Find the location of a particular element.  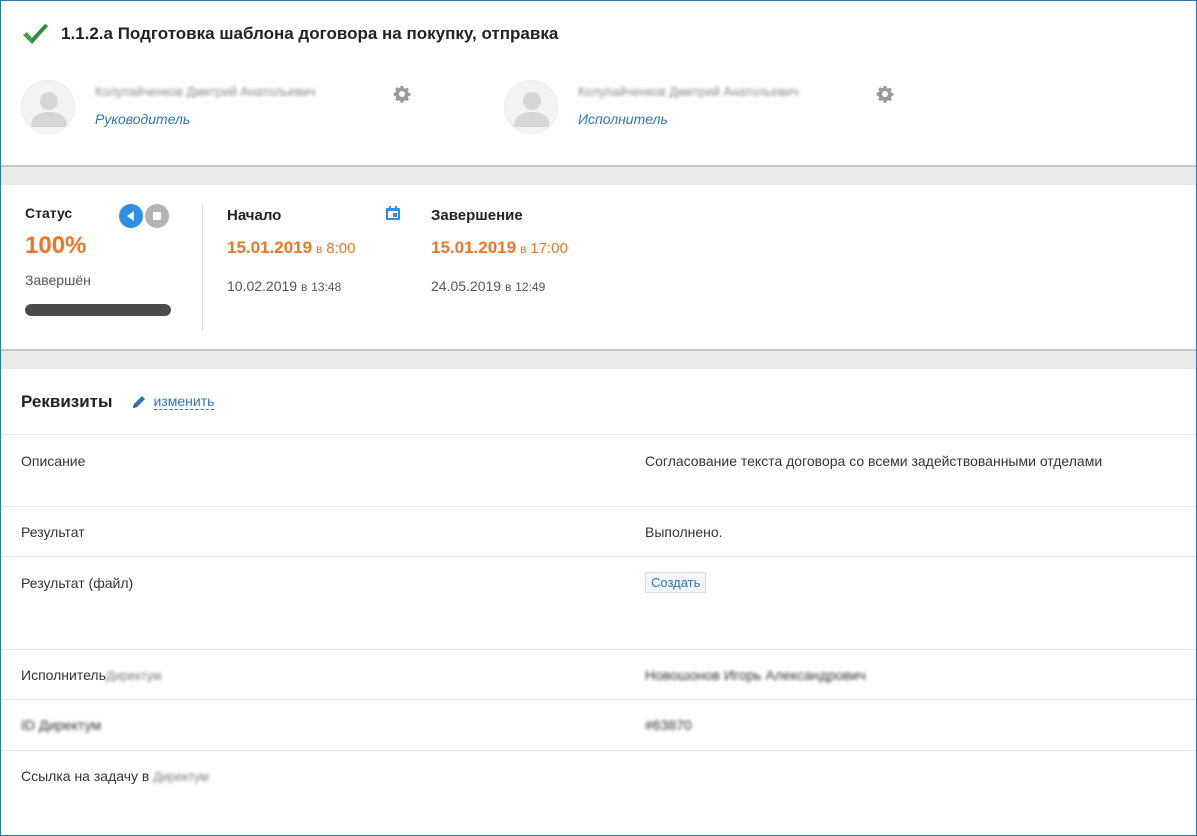

stop-icon is located at coordinates (157, 216).